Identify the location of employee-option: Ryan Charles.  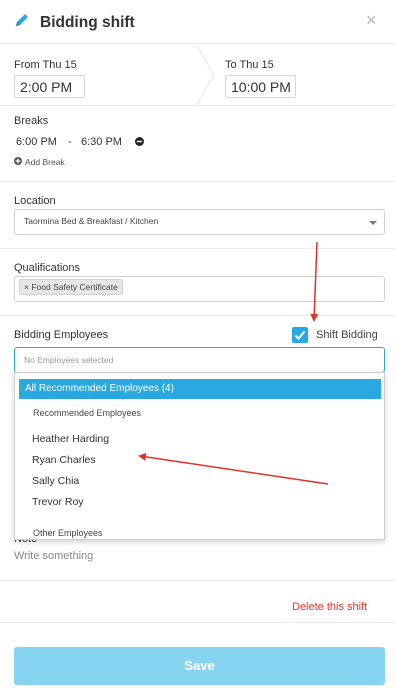
(64, 460).